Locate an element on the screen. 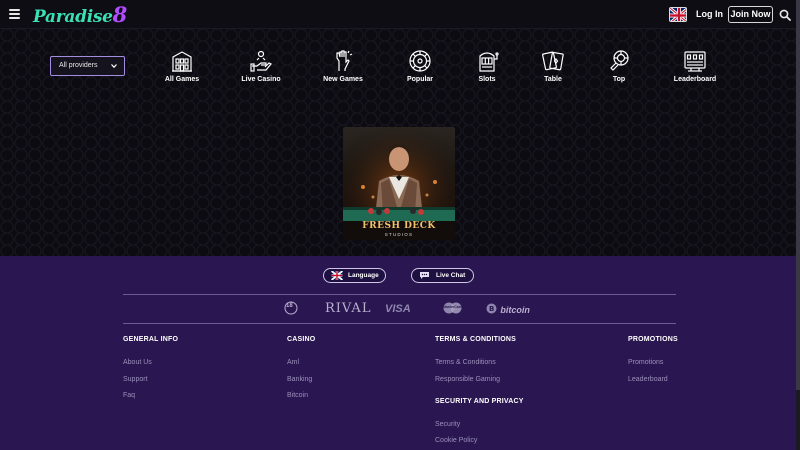  visa-logo: VISA is located at coordinates (398, 309).